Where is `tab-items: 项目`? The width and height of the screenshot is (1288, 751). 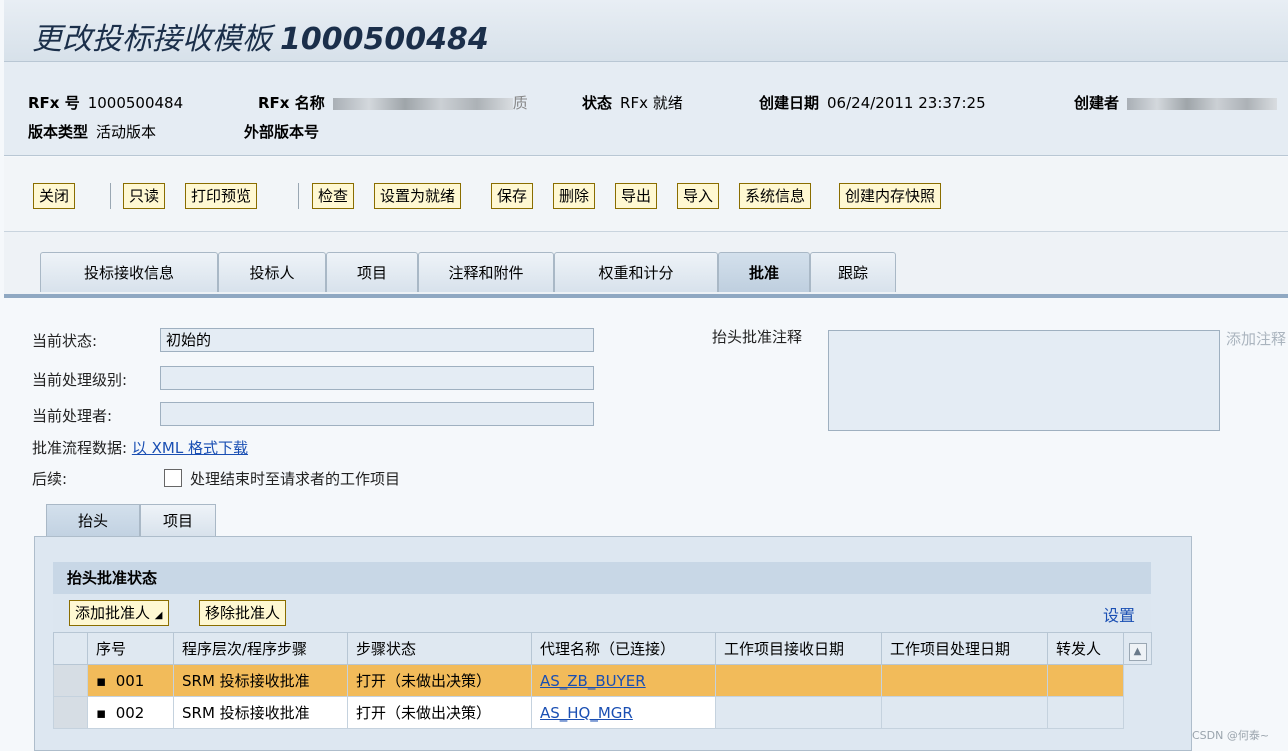
tab-items: 项目 is located at coordinates (372, 272).